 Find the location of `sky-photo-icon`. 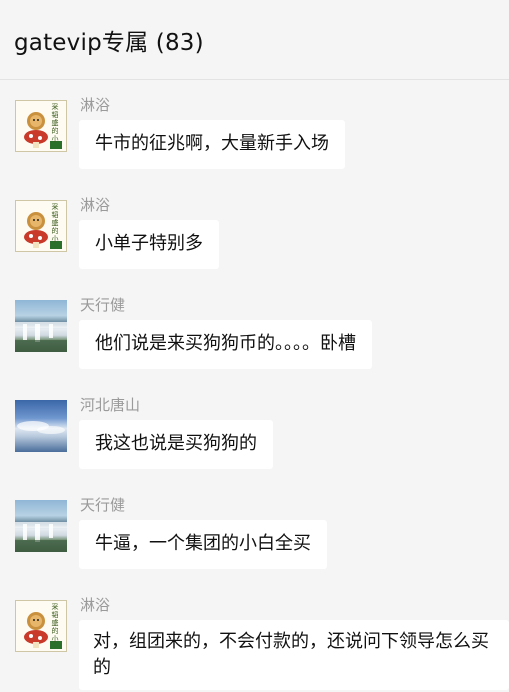

sky-photo-icon is located at coordinates (41, 427).